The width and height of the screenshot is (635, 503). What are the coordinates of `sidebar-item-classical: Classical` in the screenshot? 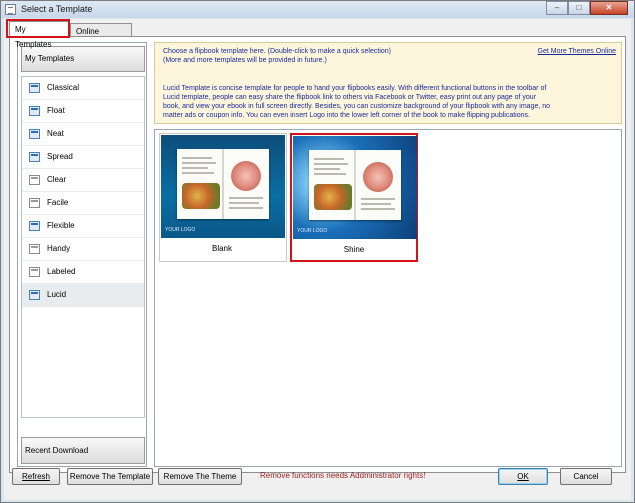 It's located at (83, 88).